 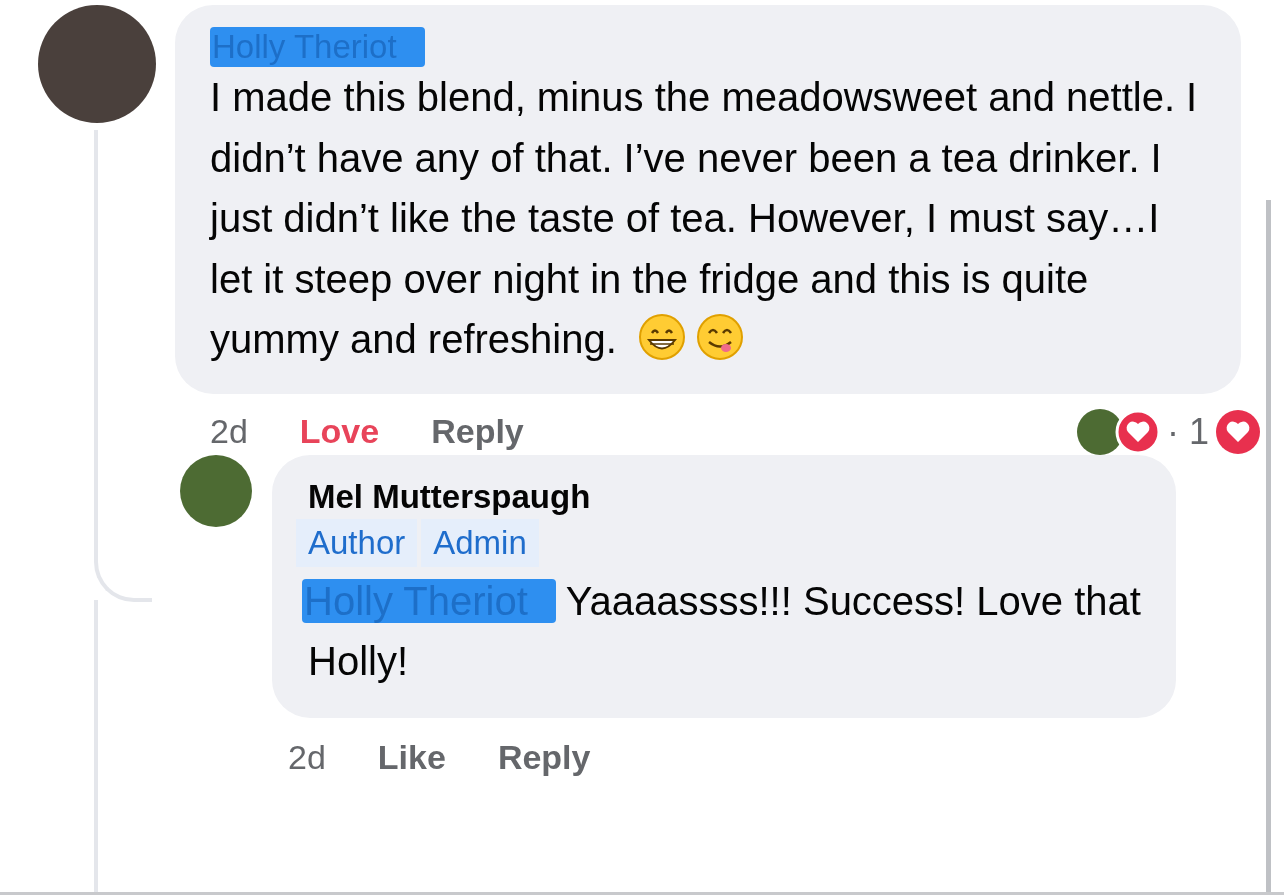 What do you see at coordinates (719, 337) in the screenshot?
I see `yum-emoji-icon` at bounding box center [719, 337].